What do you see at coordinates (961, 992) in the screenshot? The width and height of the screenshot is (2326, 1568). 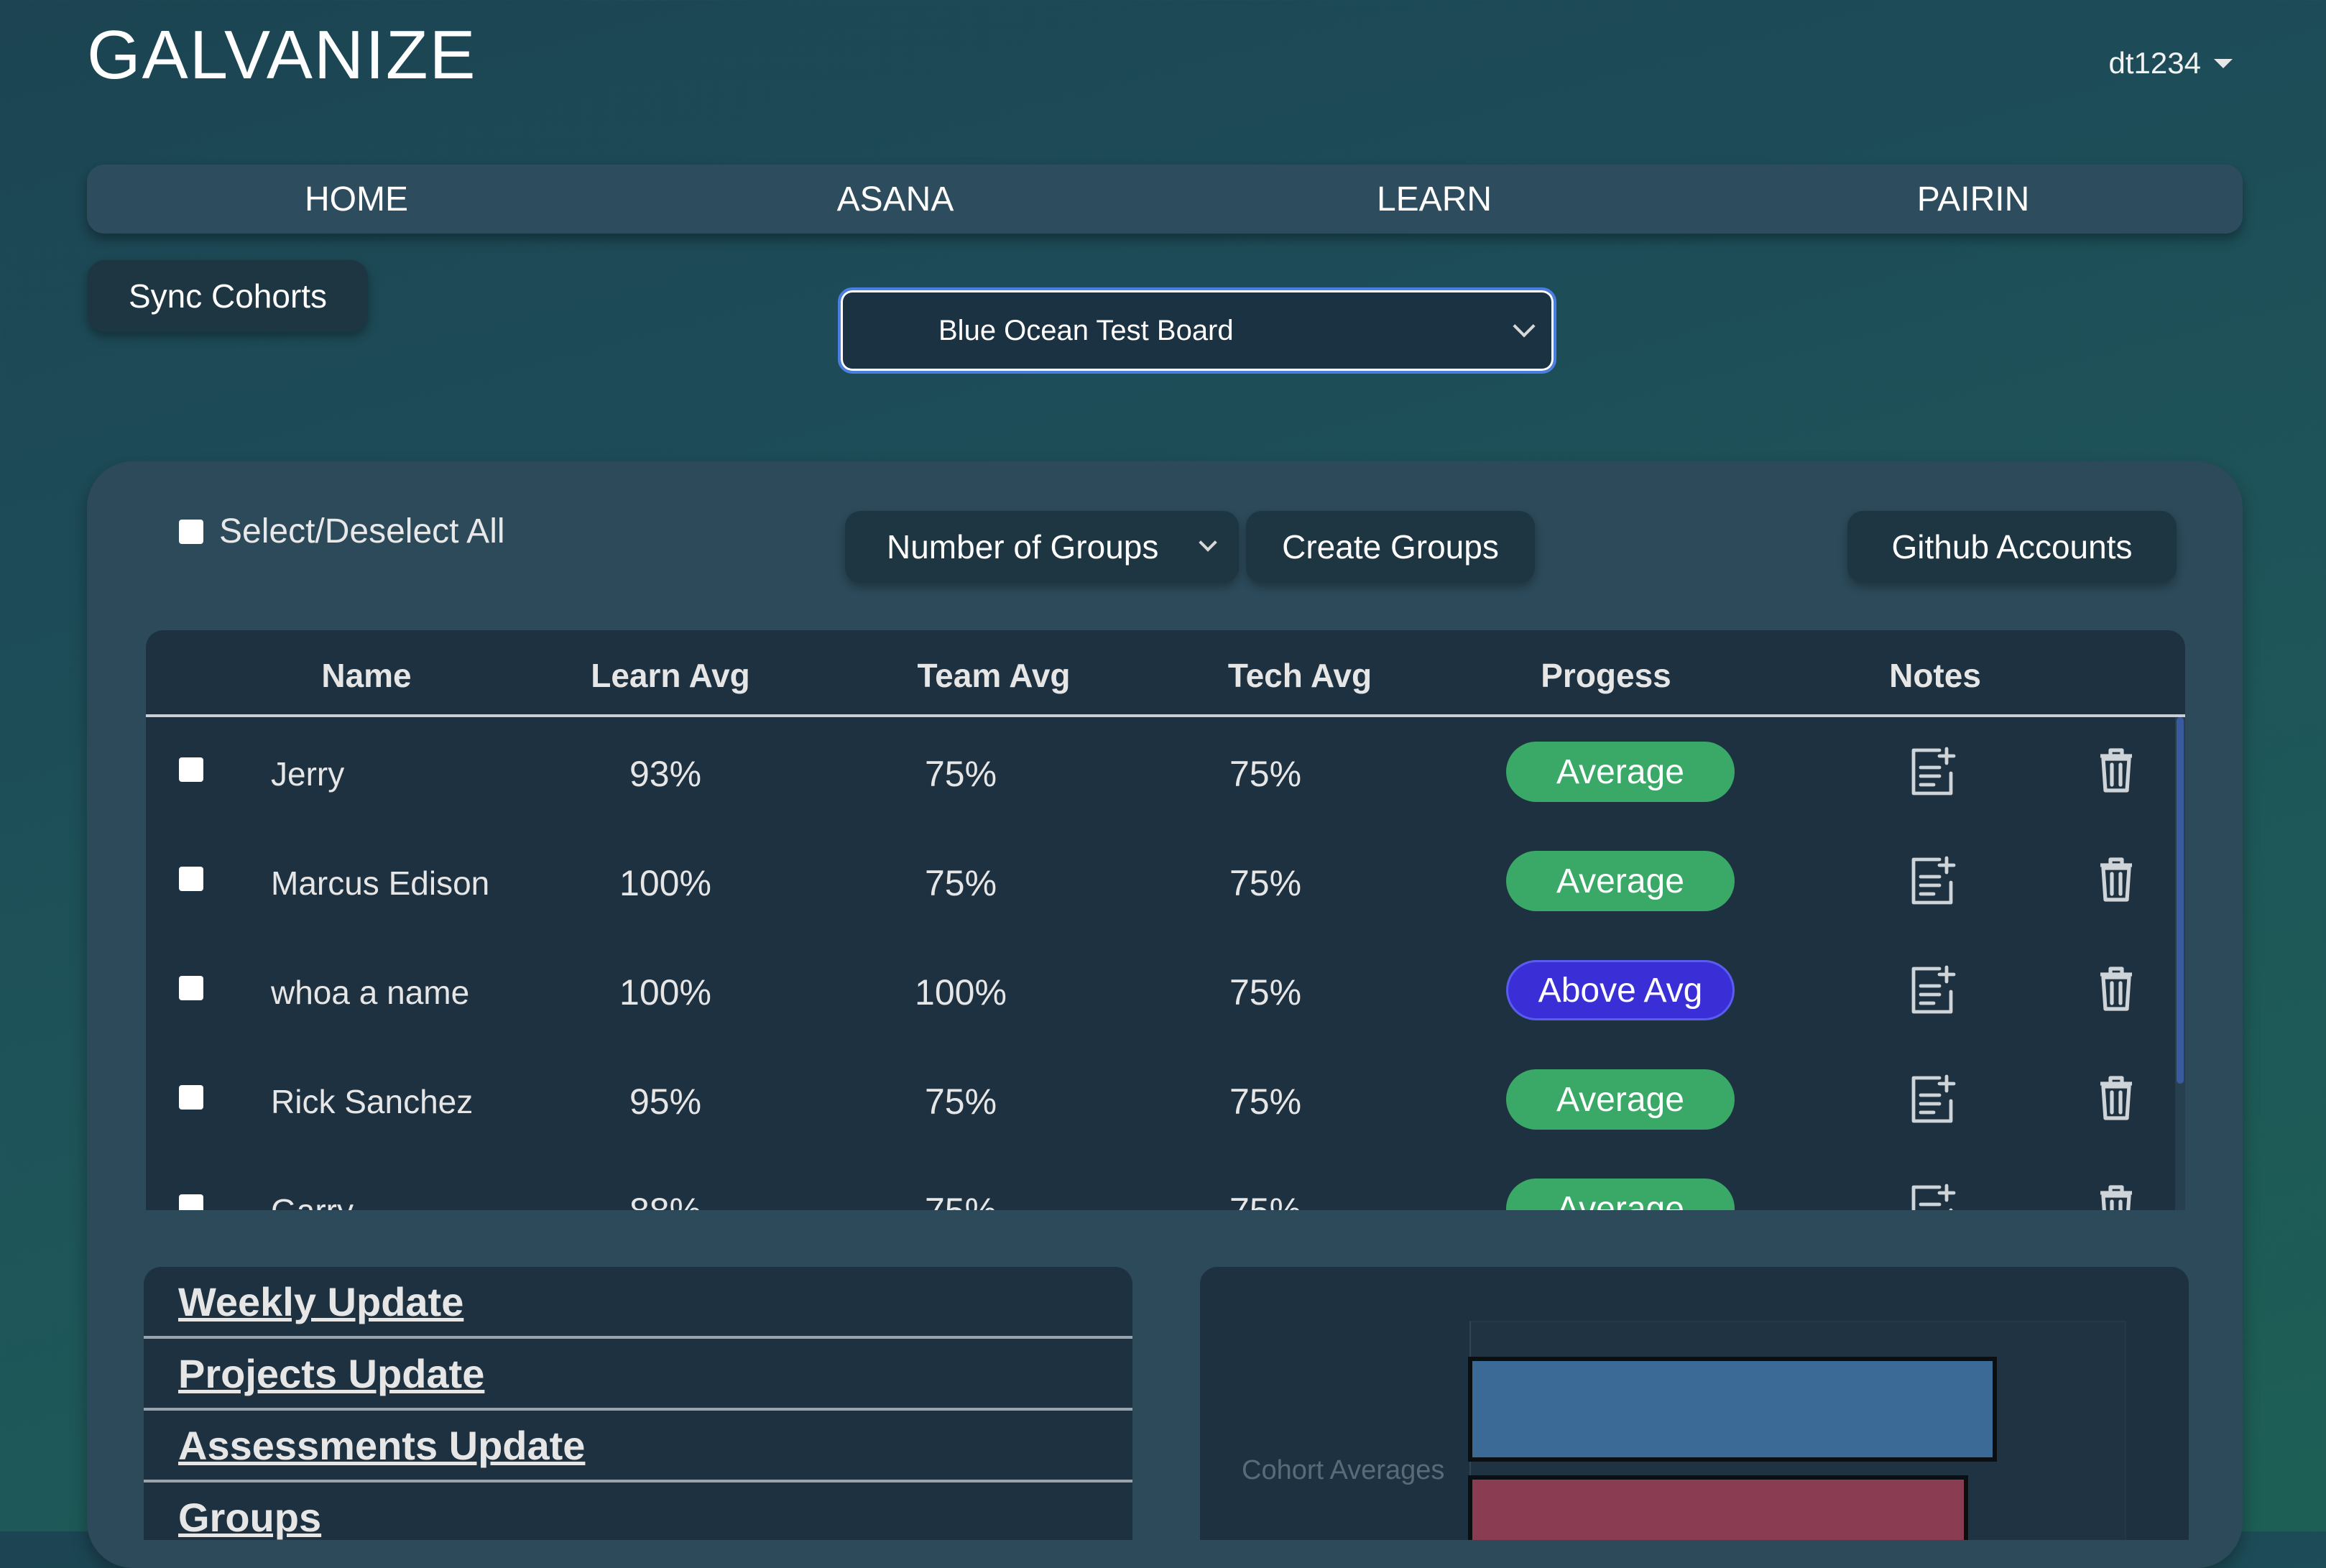 I see `team-avg: 100%` at bounding box center [961, 992].